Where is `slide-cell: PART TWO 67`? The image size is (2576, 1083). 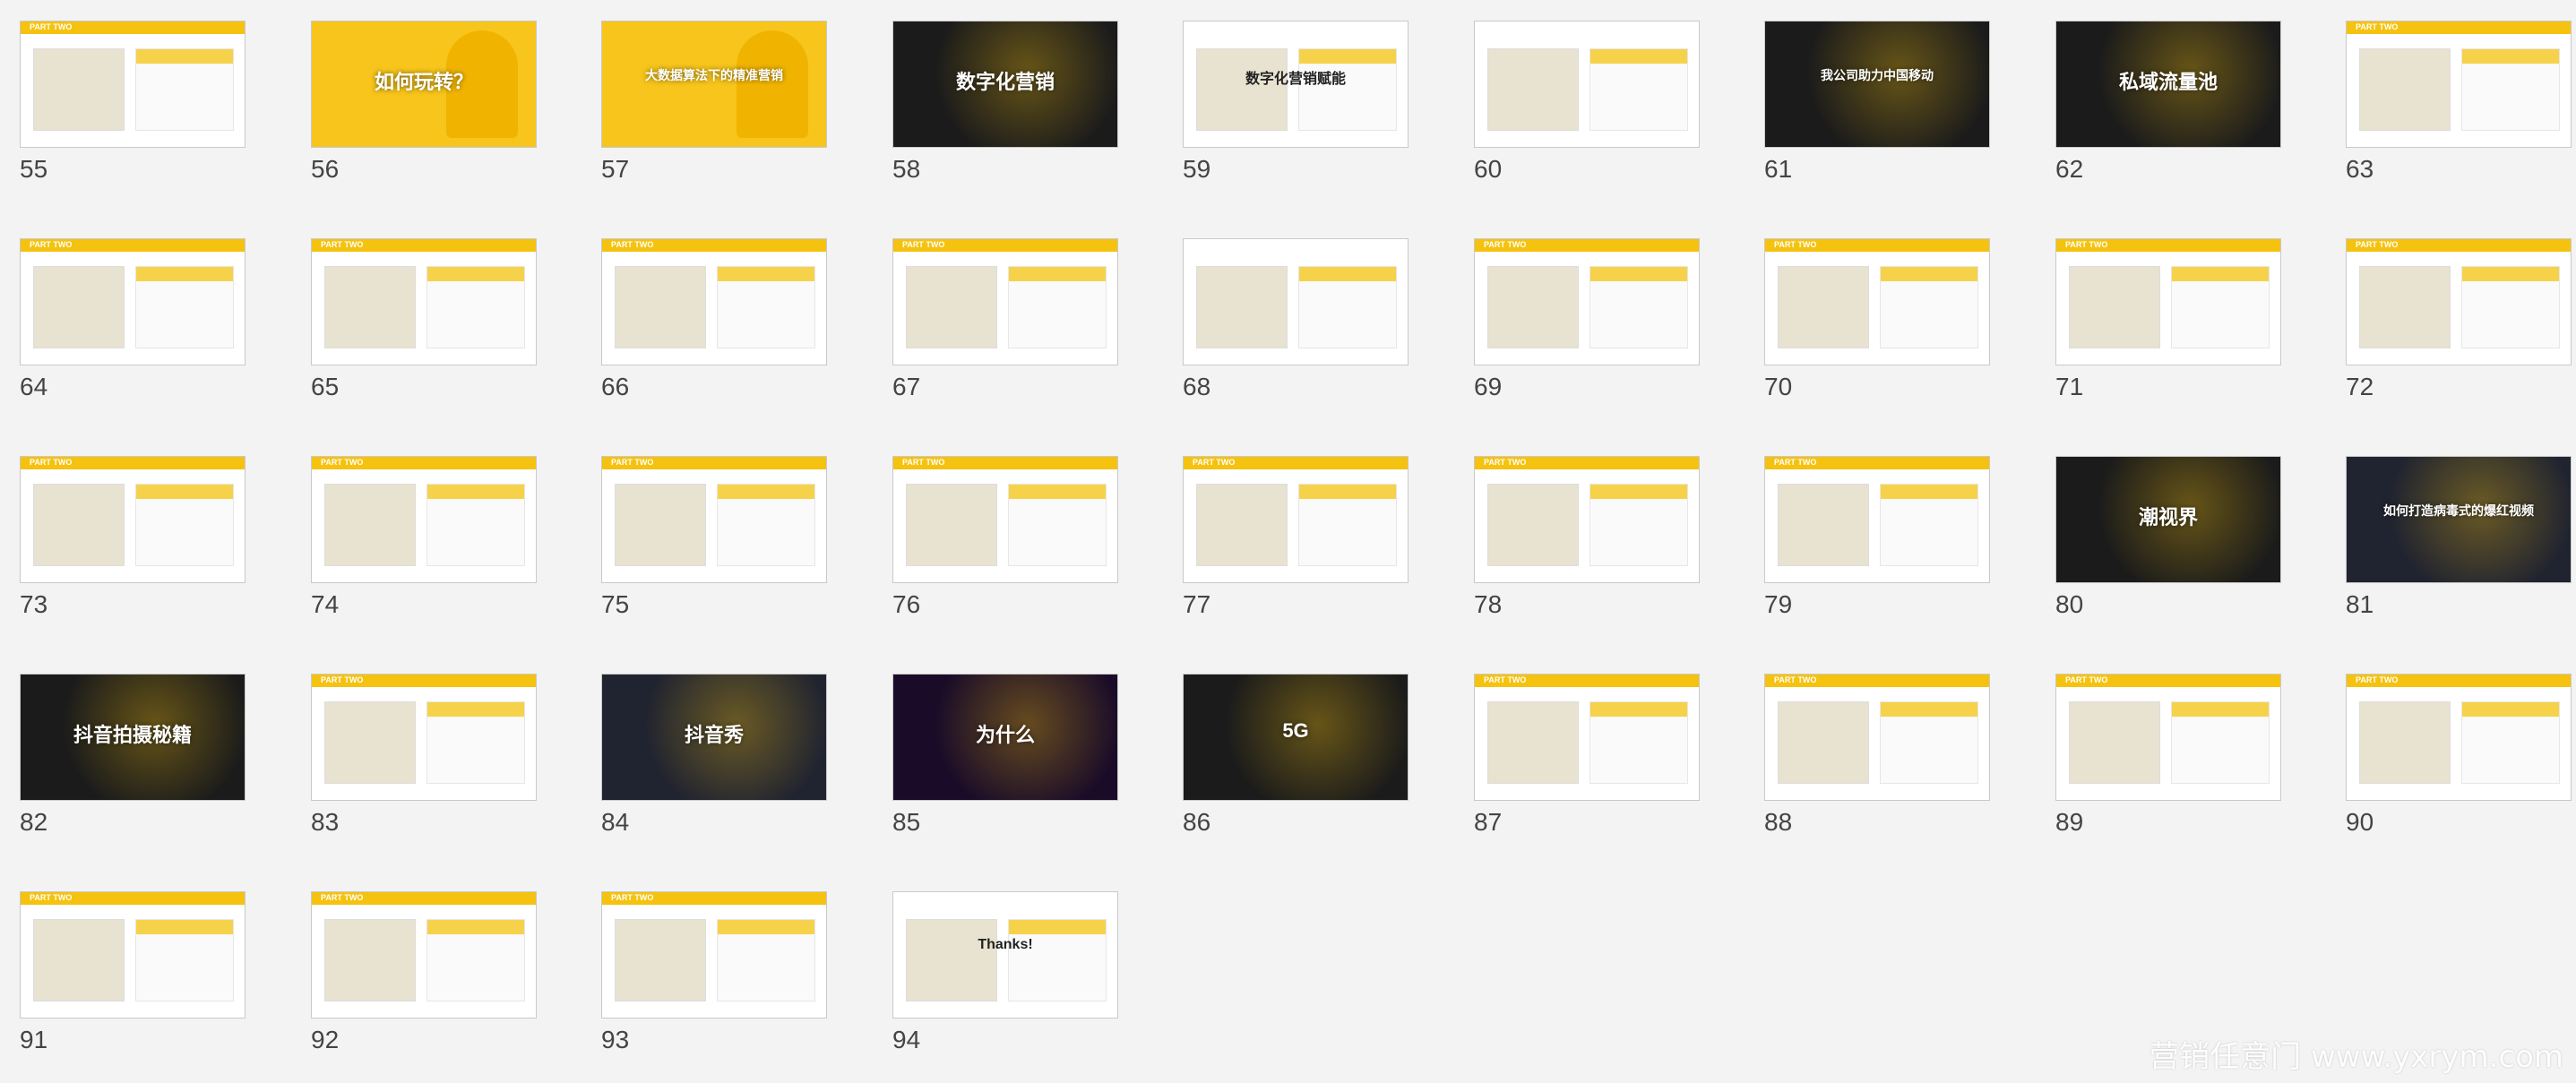
slide-cell: PART TWO 67 is located at coordinates (1005, 323).